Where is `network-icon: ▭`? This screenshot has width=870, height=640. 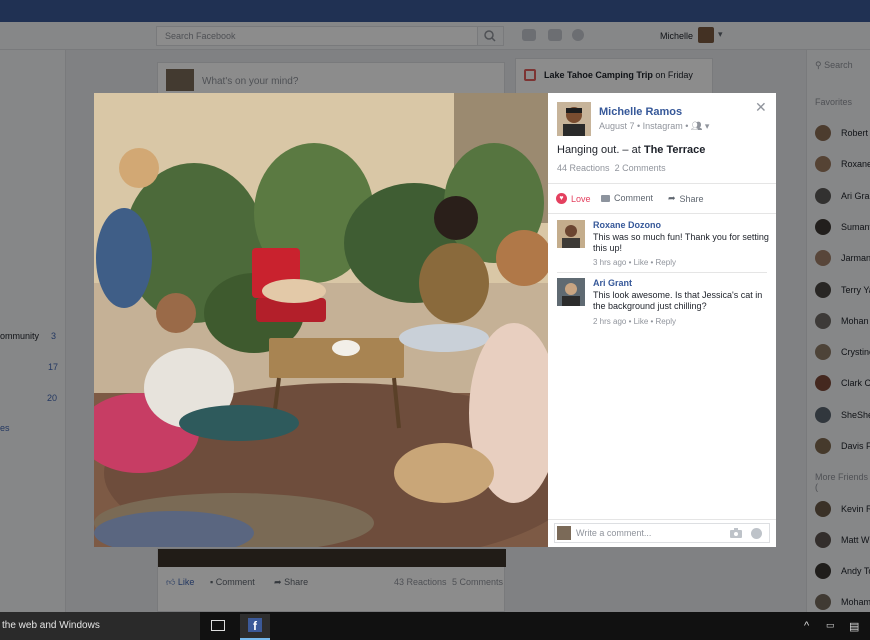
network-icon: ▭ is located at coordinates (830, 625).